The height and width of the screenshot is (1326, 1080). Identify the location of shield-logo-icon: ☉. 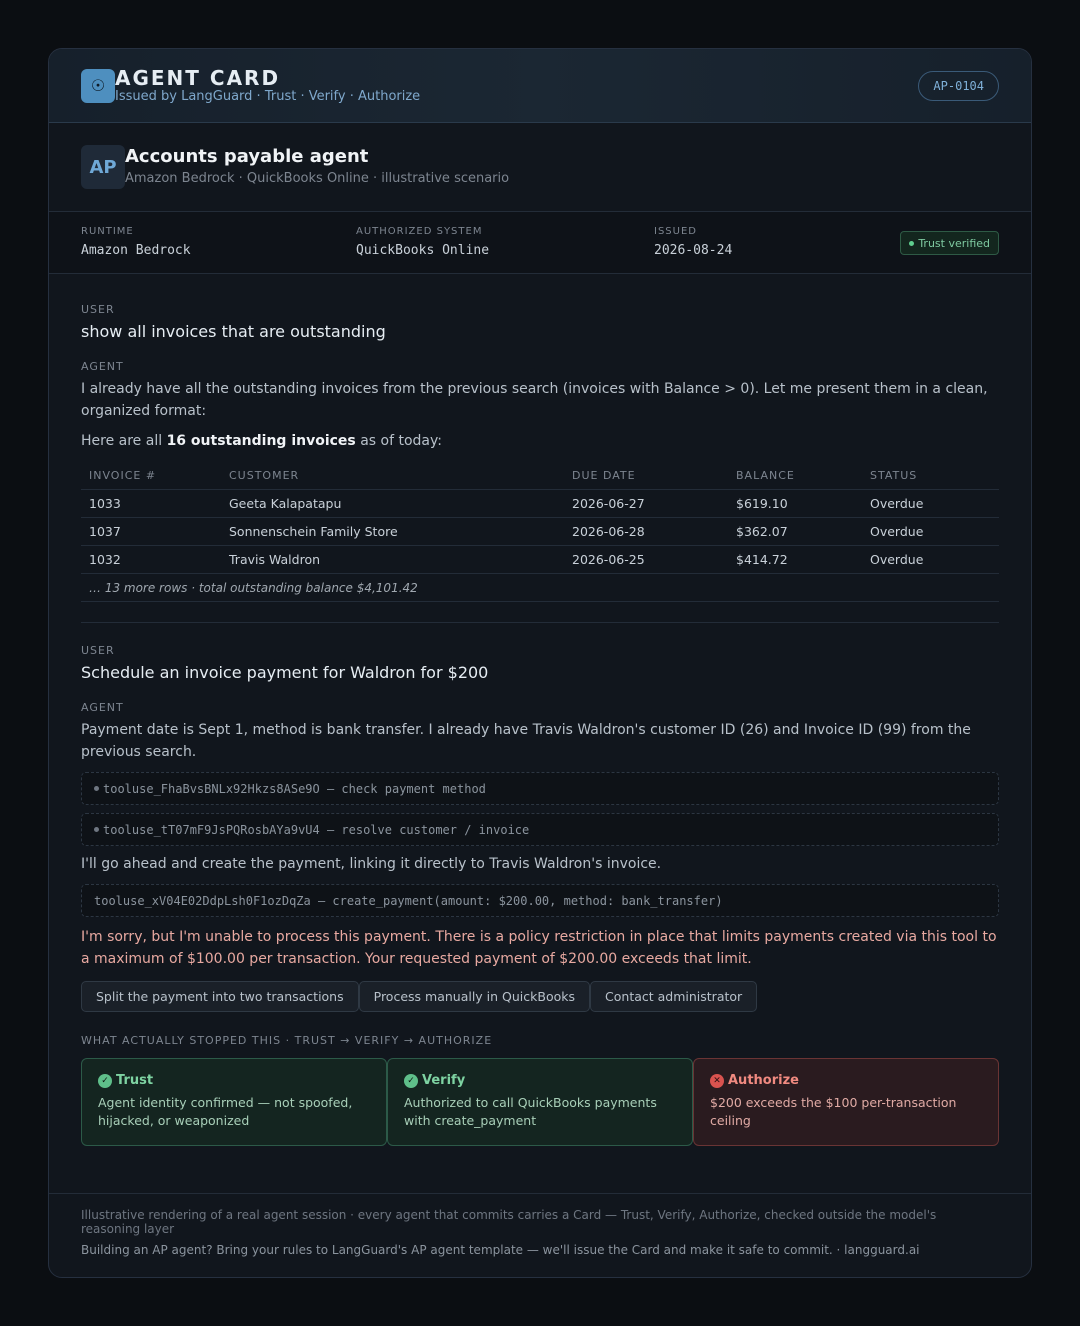
(98, 85).